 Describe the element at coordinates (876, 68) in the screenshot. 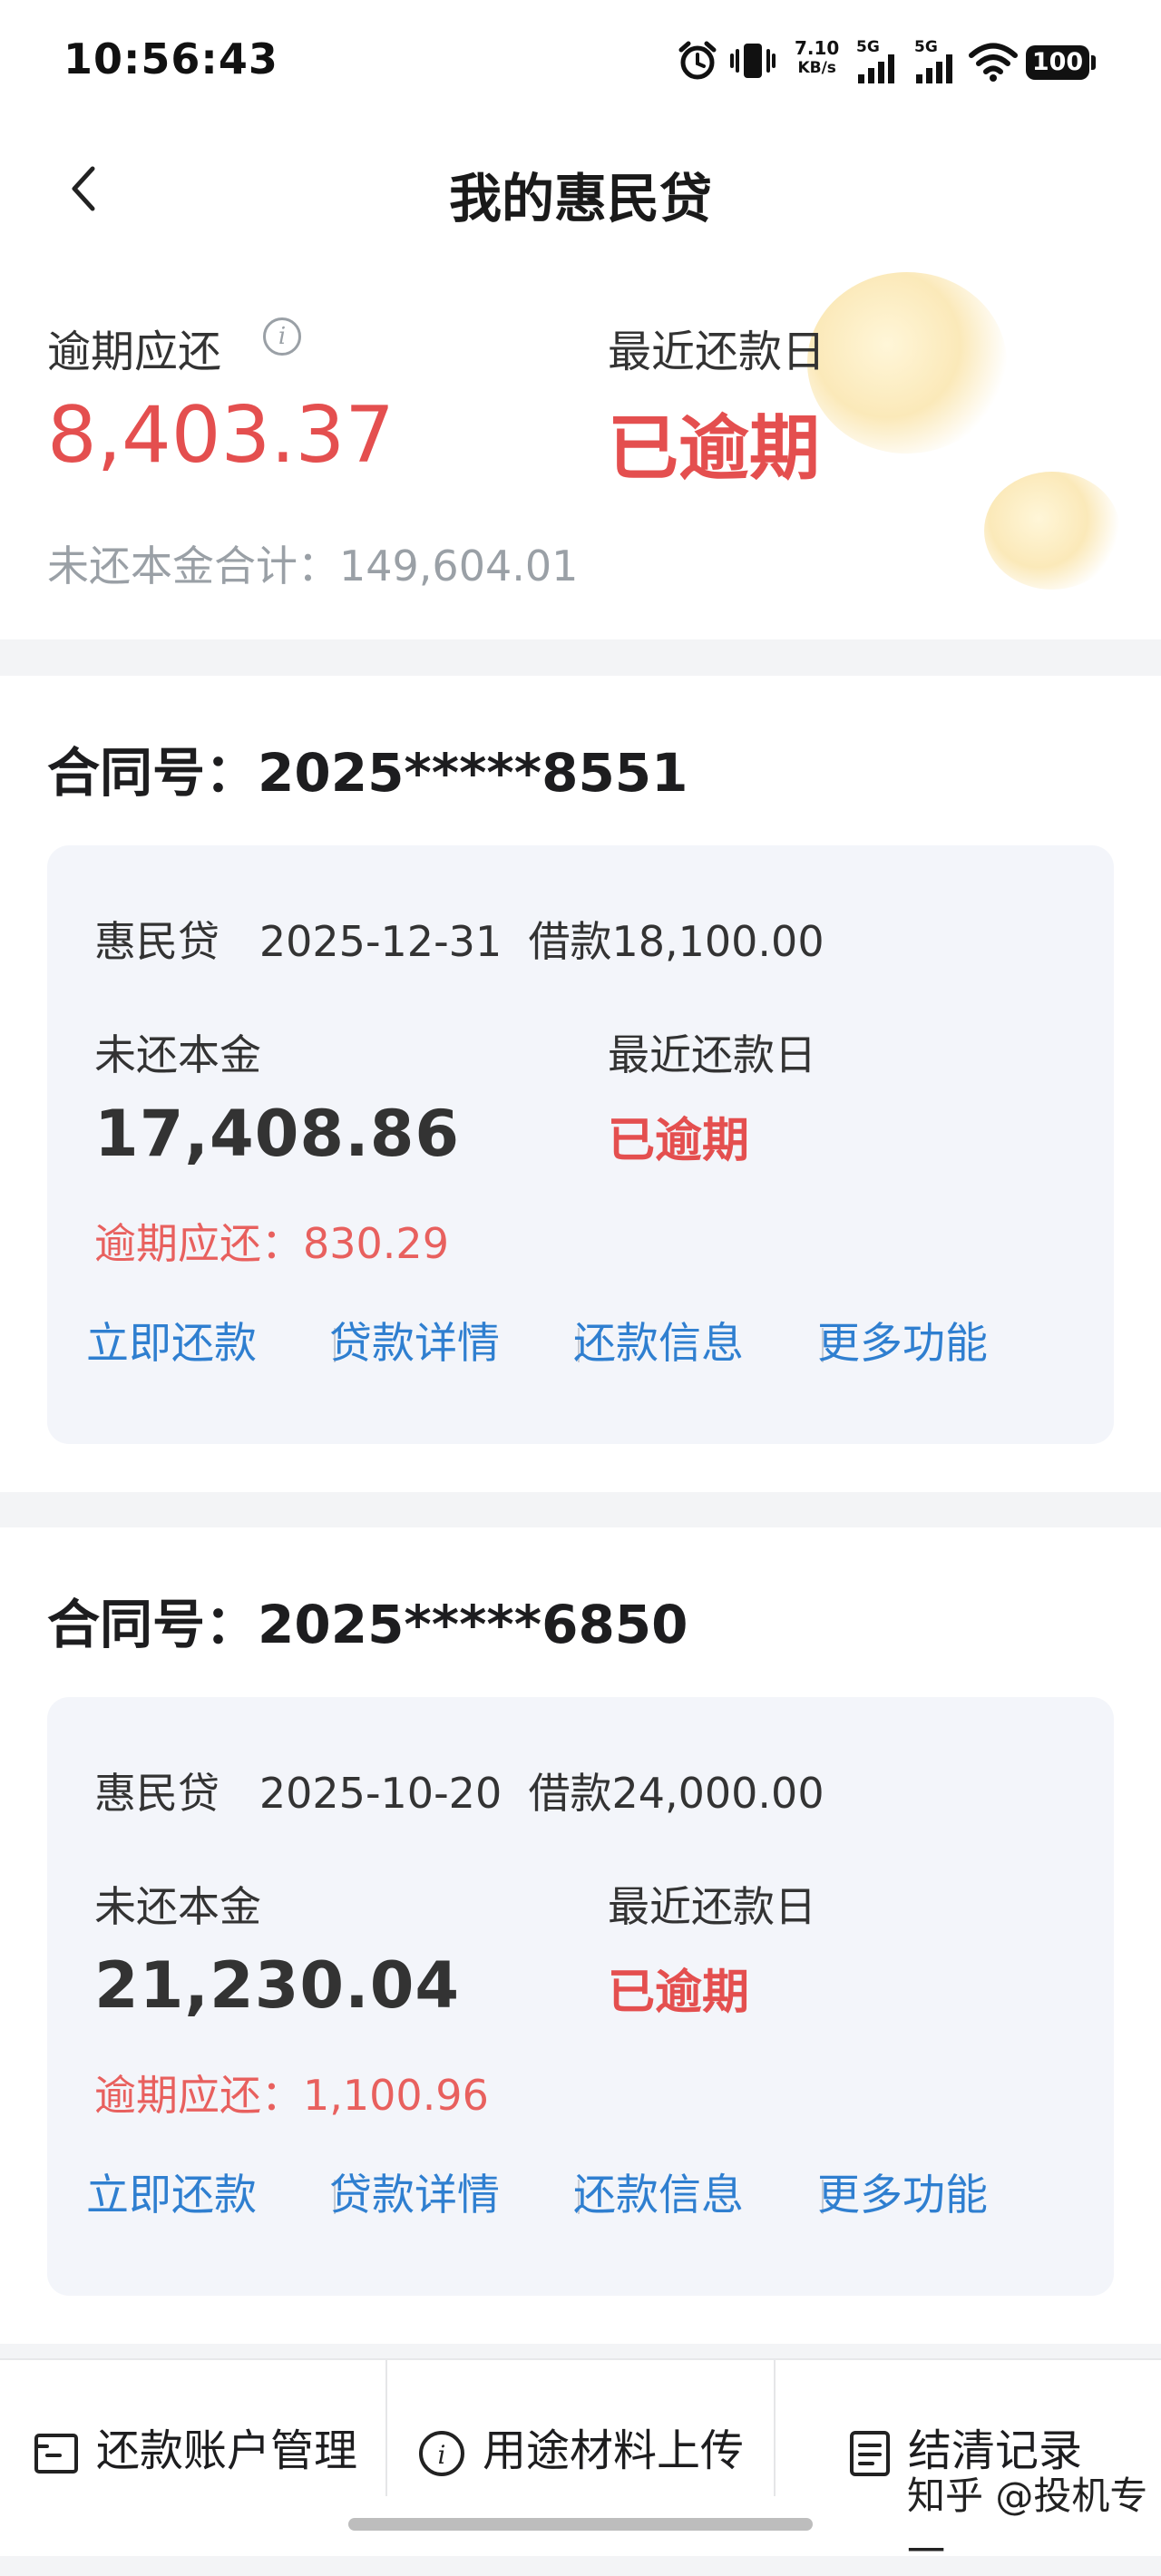

I see `signal-icon` at that location.